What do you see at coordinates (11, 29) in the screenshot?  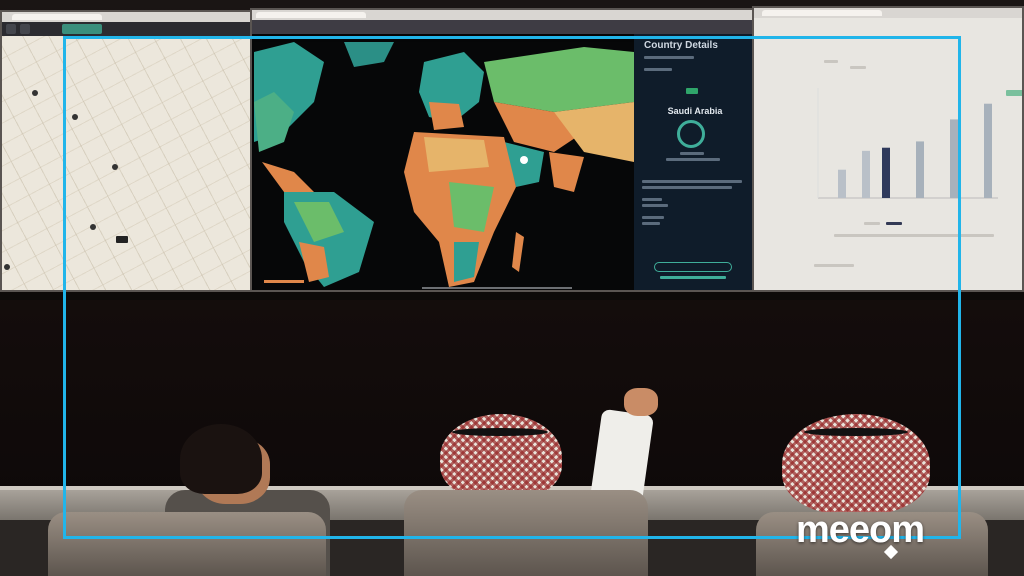 I see `search-icon` at bounding box center [11, 29].